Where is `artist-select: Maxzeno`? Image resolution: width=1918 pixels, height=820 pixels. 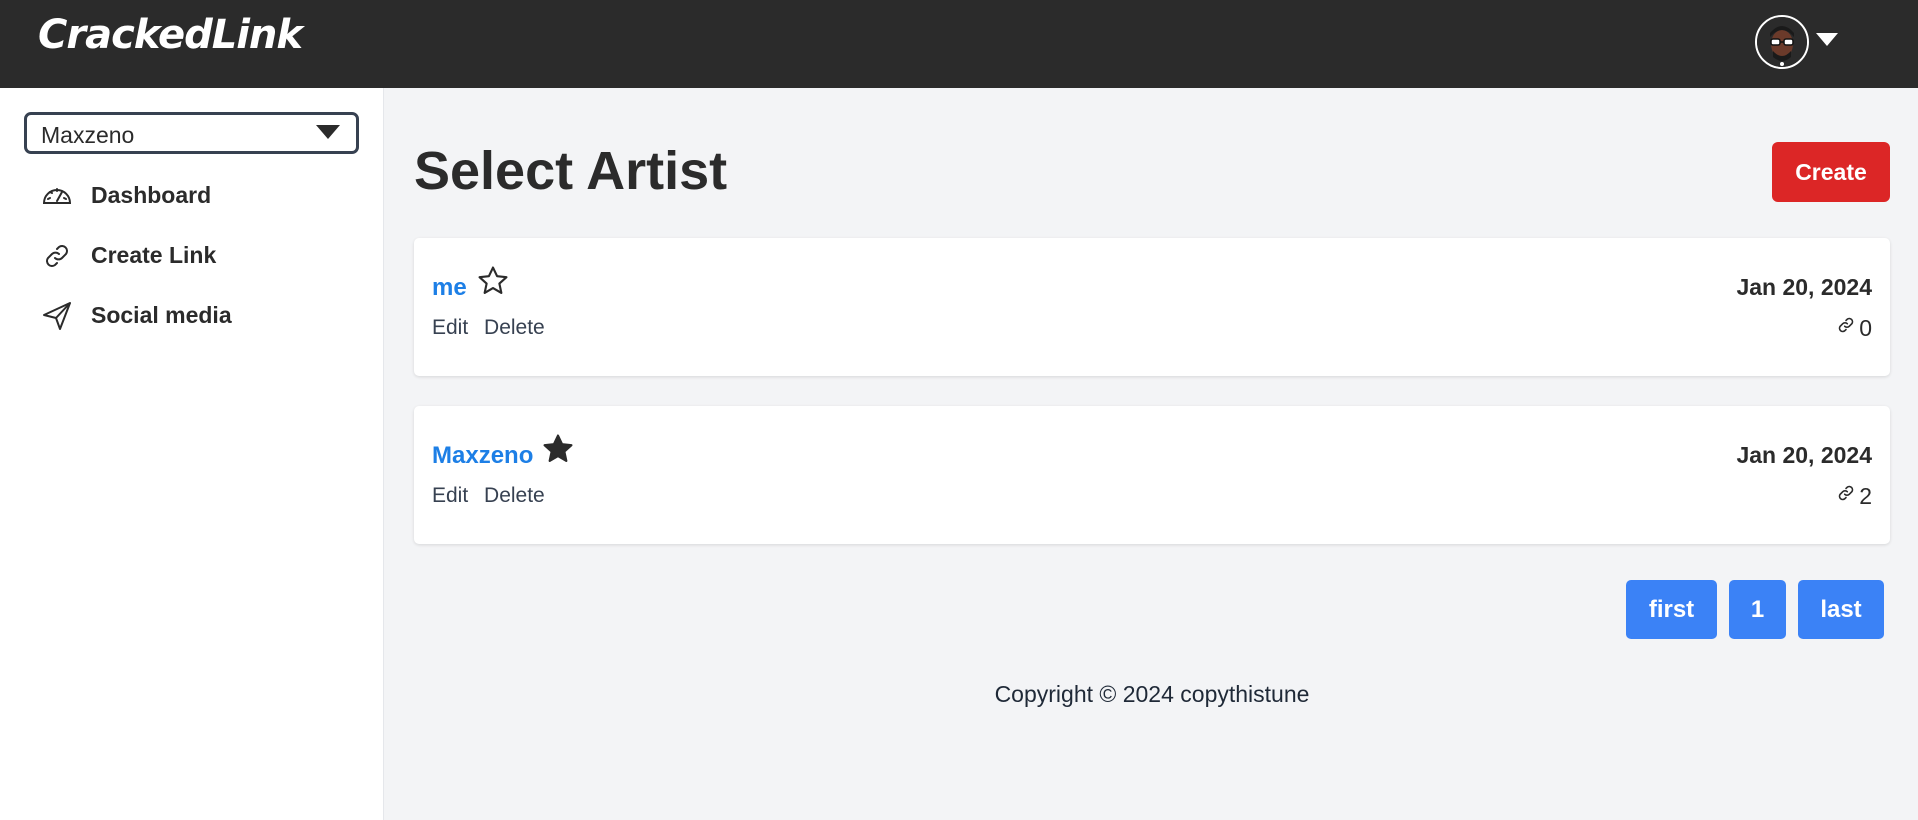
artist-select: Maxzeno is located at coordinates (191, 133).